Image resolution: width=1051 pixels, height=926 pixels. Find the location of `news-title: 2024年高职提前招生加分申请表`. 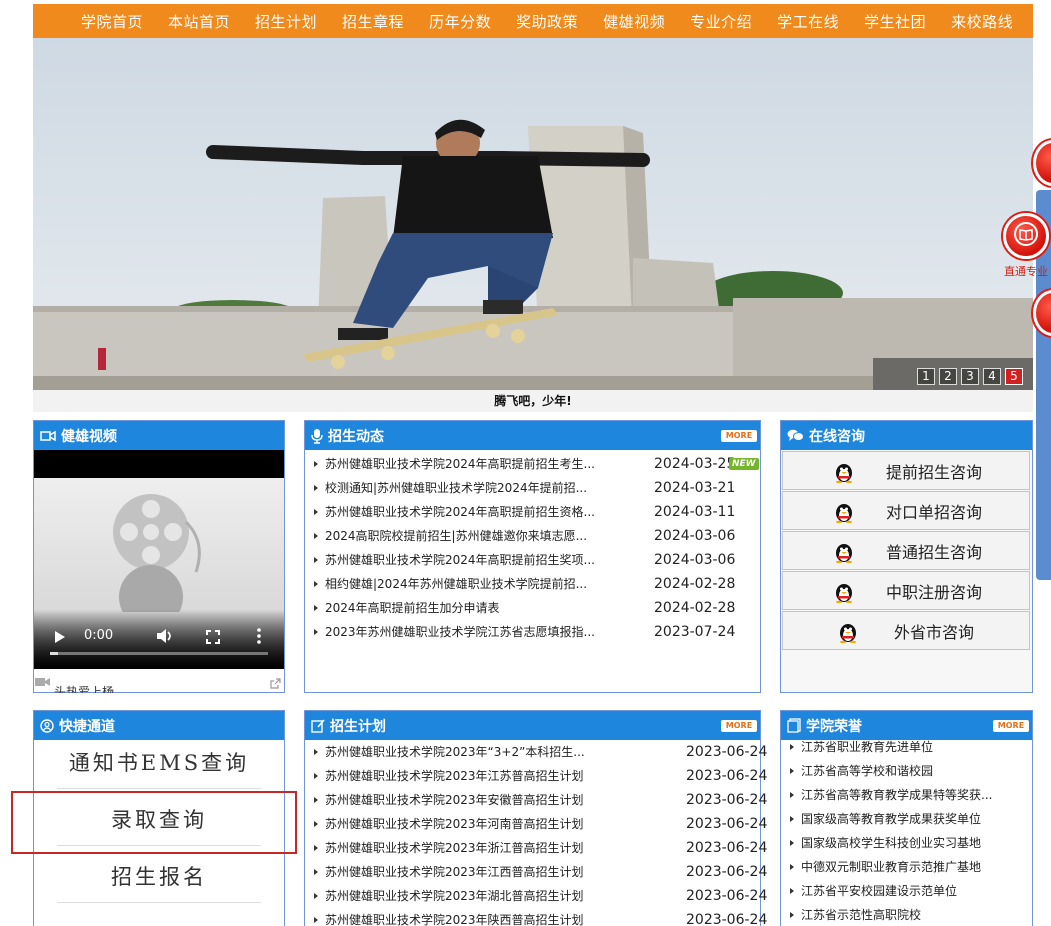

news-title: 2024年高职提前招生加分申请表 is located at coordinates (470, 608).